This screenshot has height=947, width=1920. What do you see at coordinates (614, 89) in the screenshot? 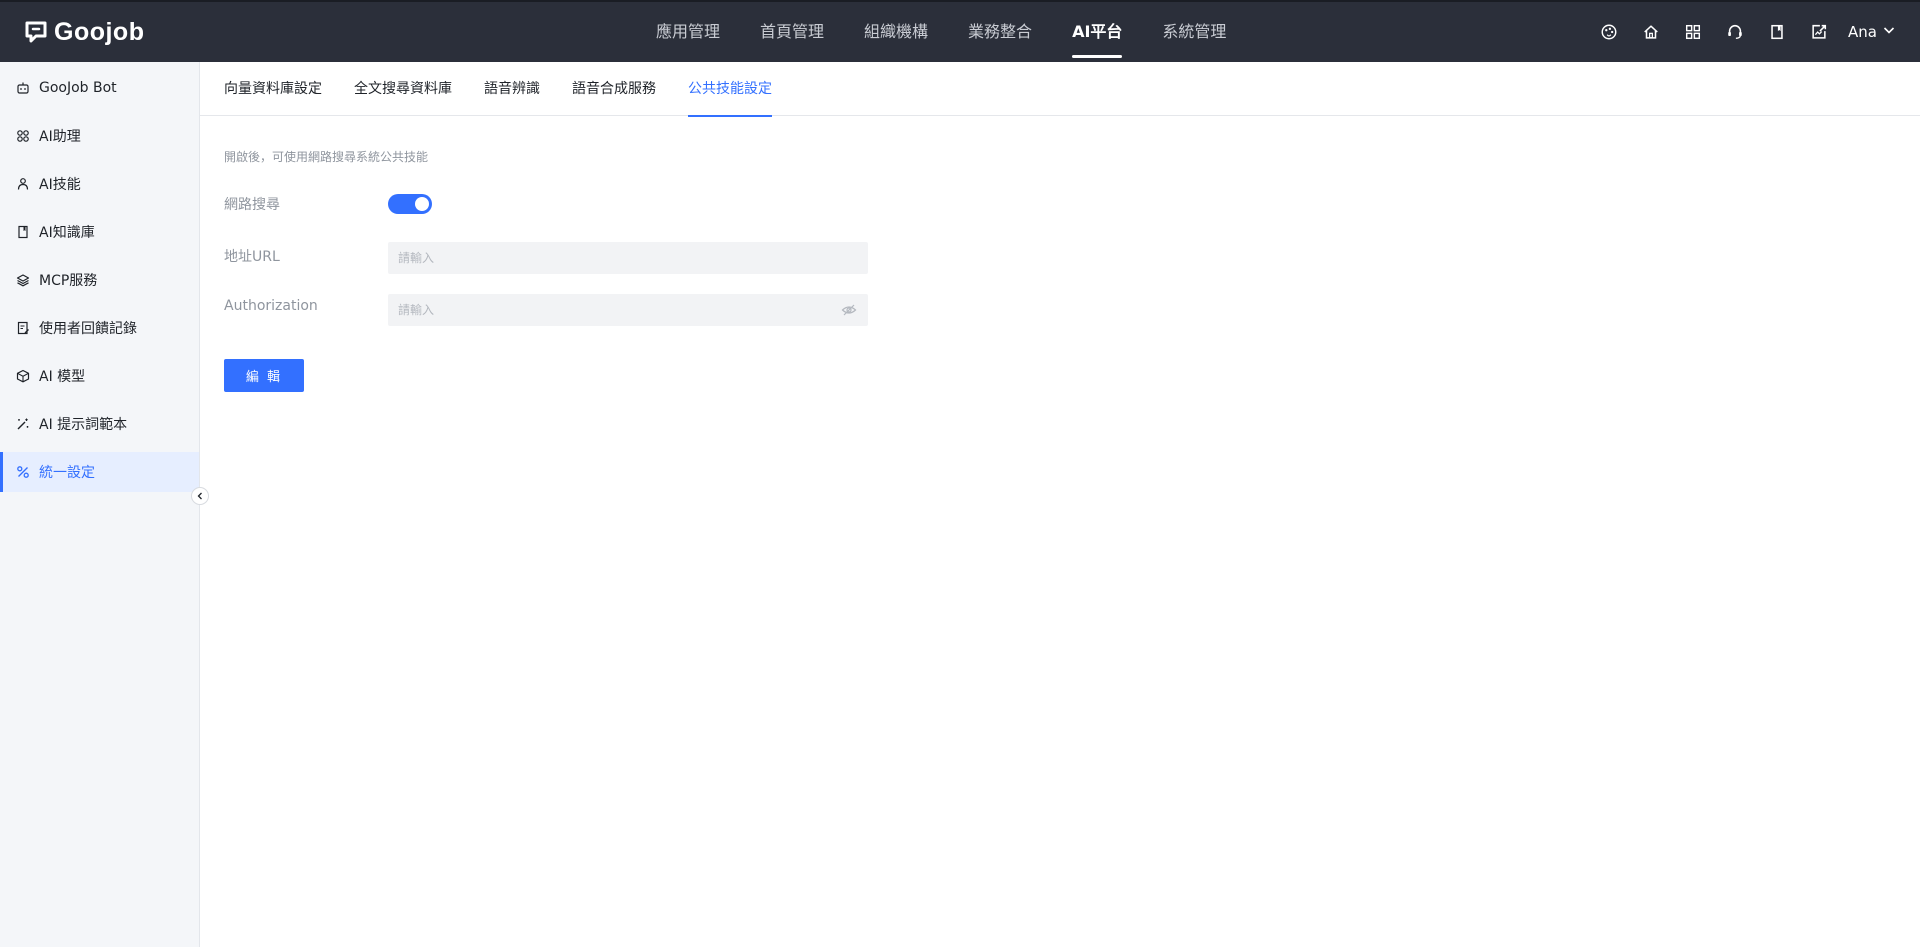
I see `tab-speech-synthesis: 語音合成服務` at bounding box center [614, 89].